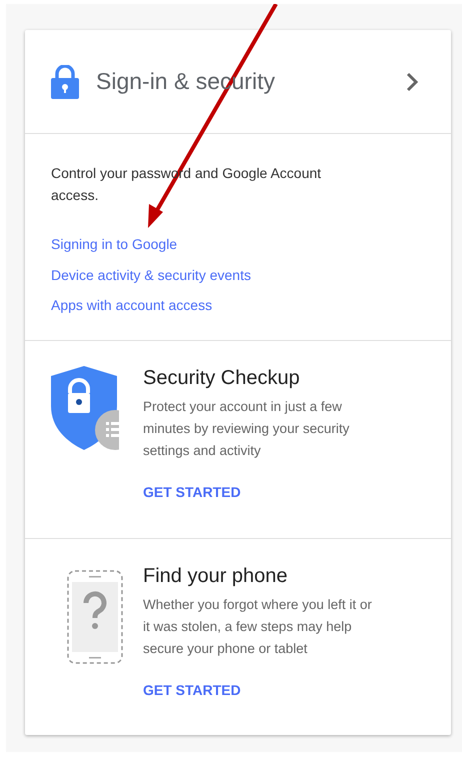  What do you see at coordinates (258, 627) in the screenshot?
I see `feature-description: Whether you forgot where you left it or it was stolen, a few steps may help secure your phone or tablet` at bounding box center [258, 627].